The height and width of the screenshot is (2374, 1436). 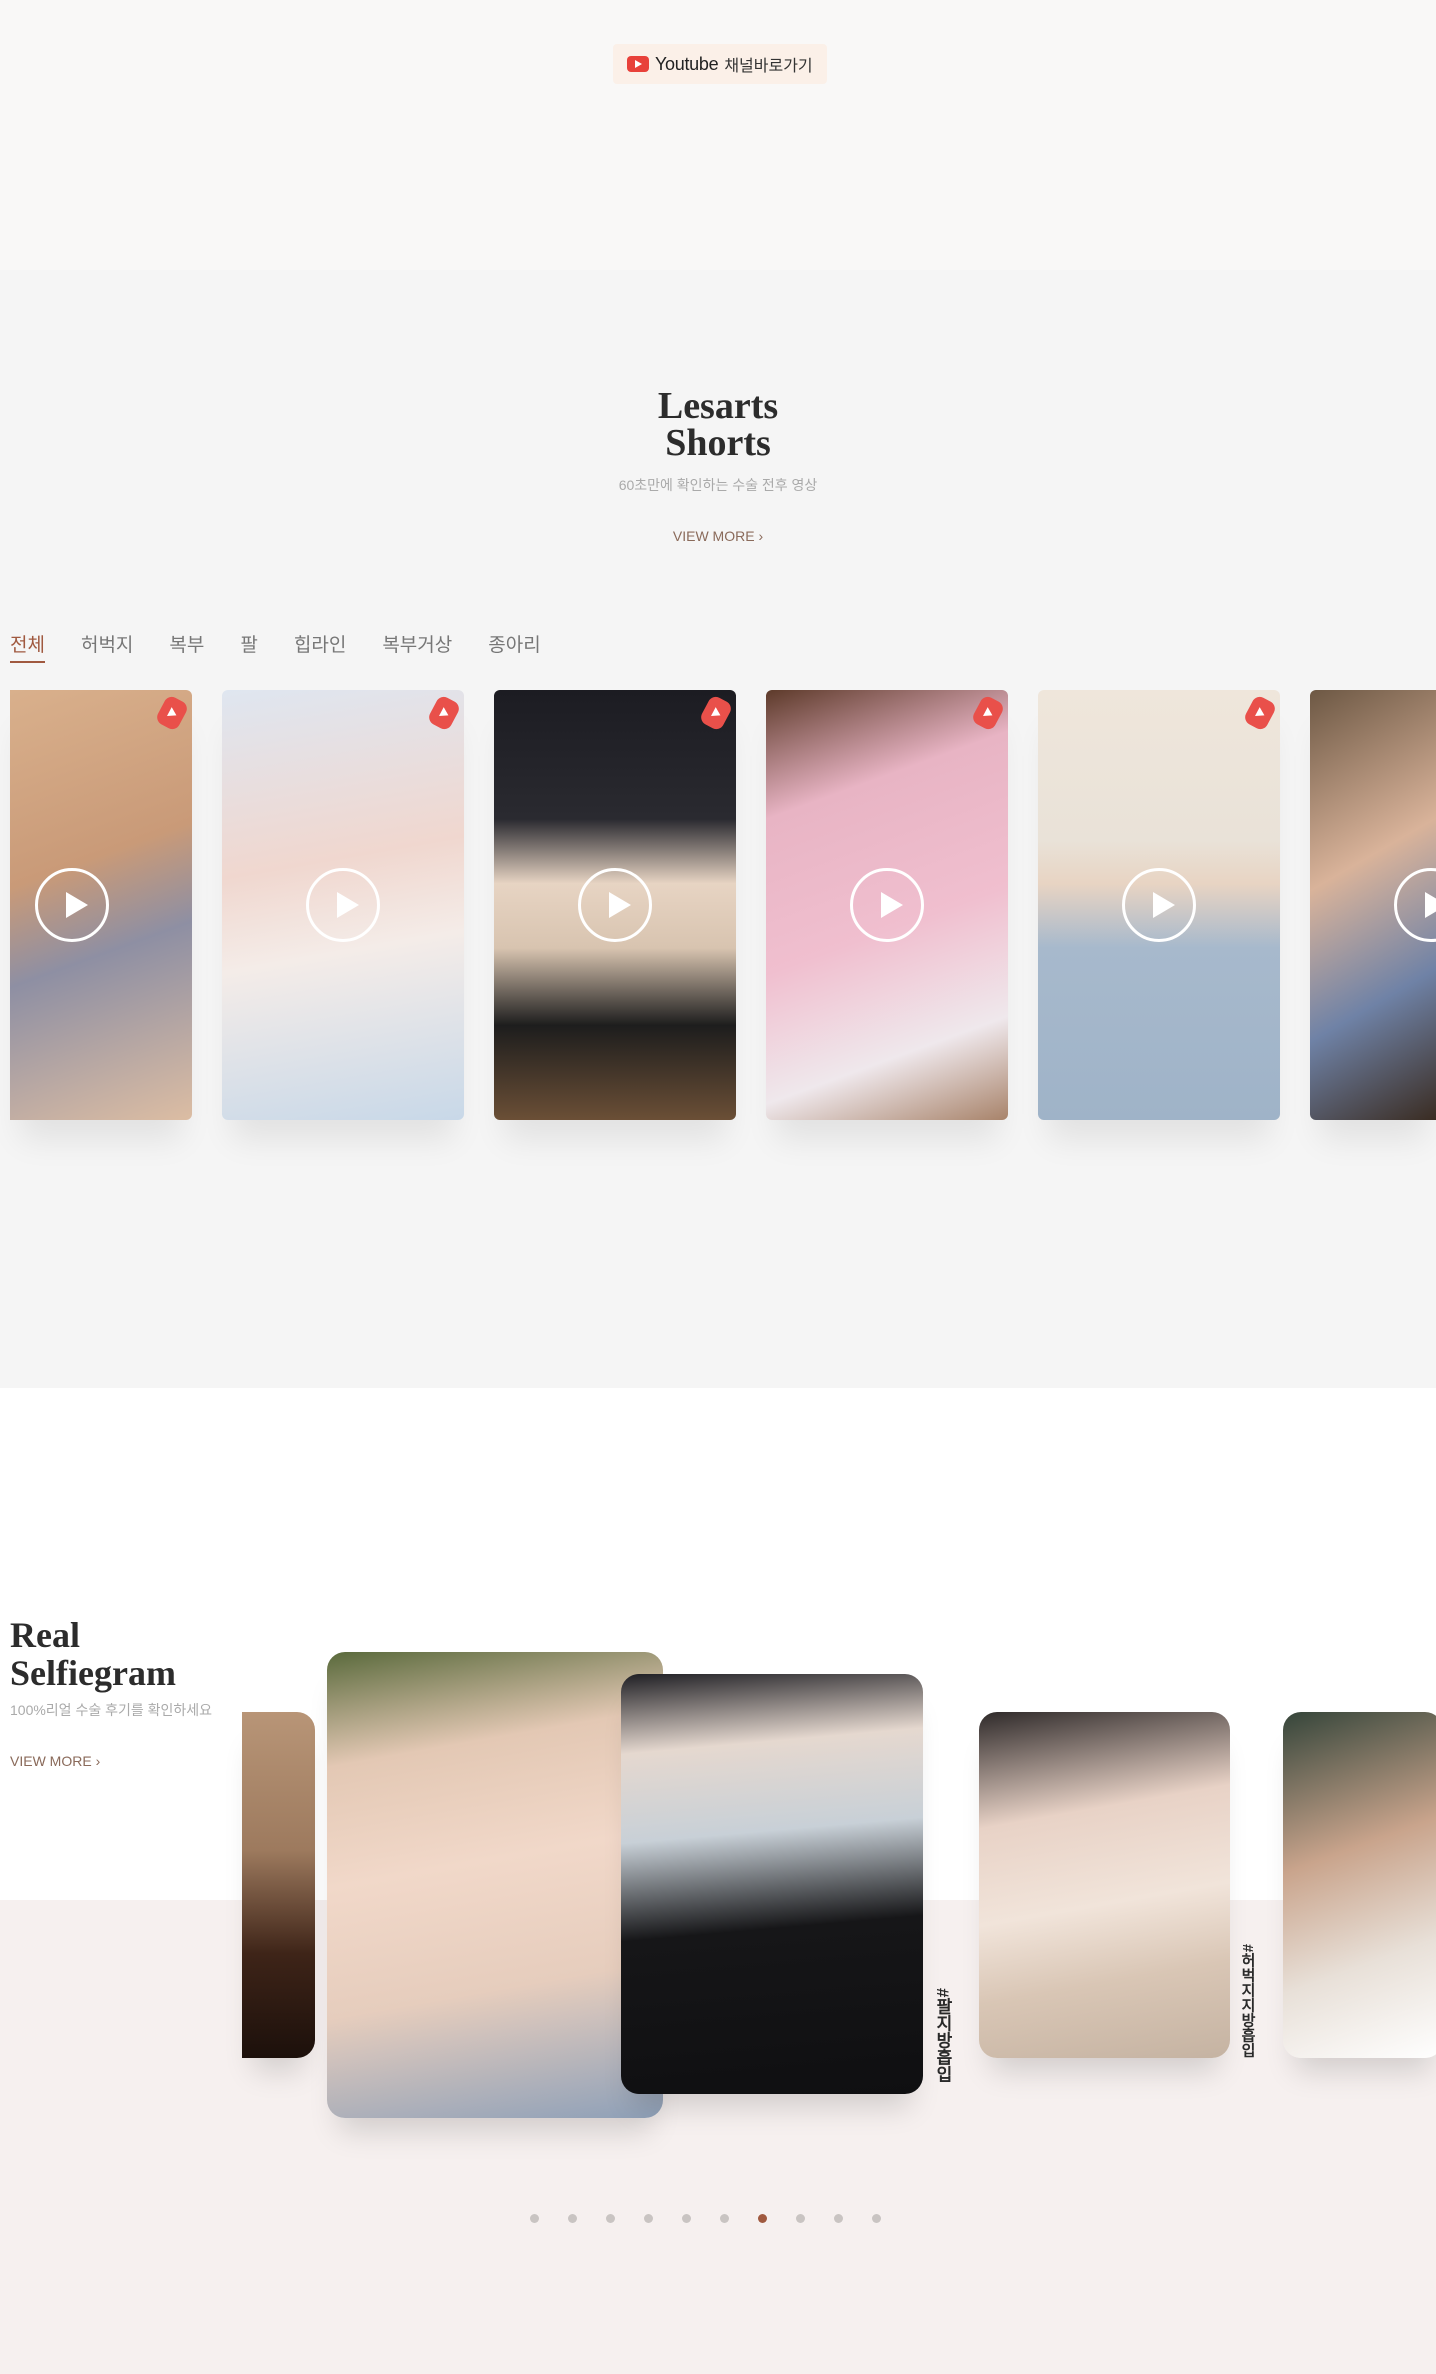 What do you see at coordinates (720, 64) in the screenshot?
I see `youtube-channel-button: Youtube 채널바로가기` at bounding box center [720, 64].